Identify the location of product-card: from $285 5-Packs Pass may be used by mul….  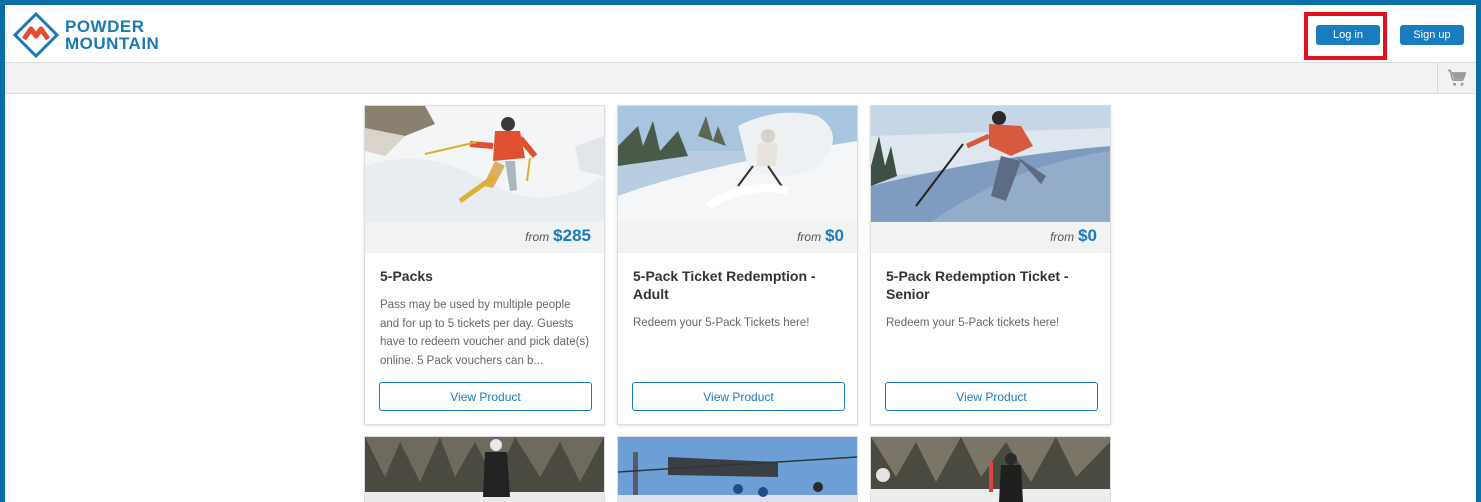
(484, 265).